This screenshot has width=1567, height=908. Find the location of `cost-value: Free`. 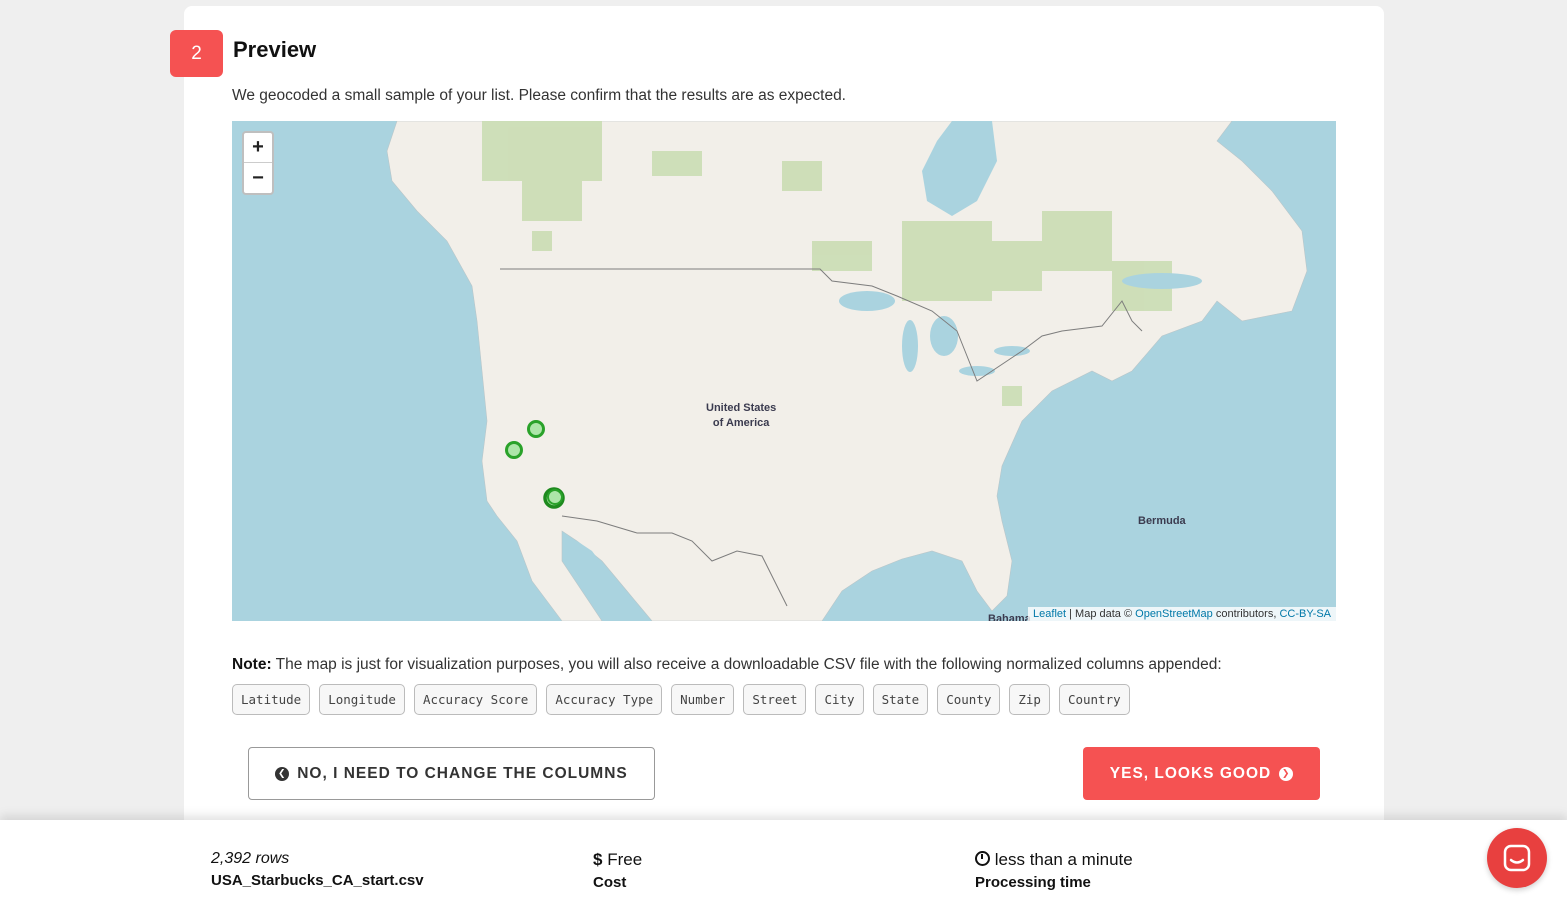

cost-value: Free is located at coordinates (625, 859).